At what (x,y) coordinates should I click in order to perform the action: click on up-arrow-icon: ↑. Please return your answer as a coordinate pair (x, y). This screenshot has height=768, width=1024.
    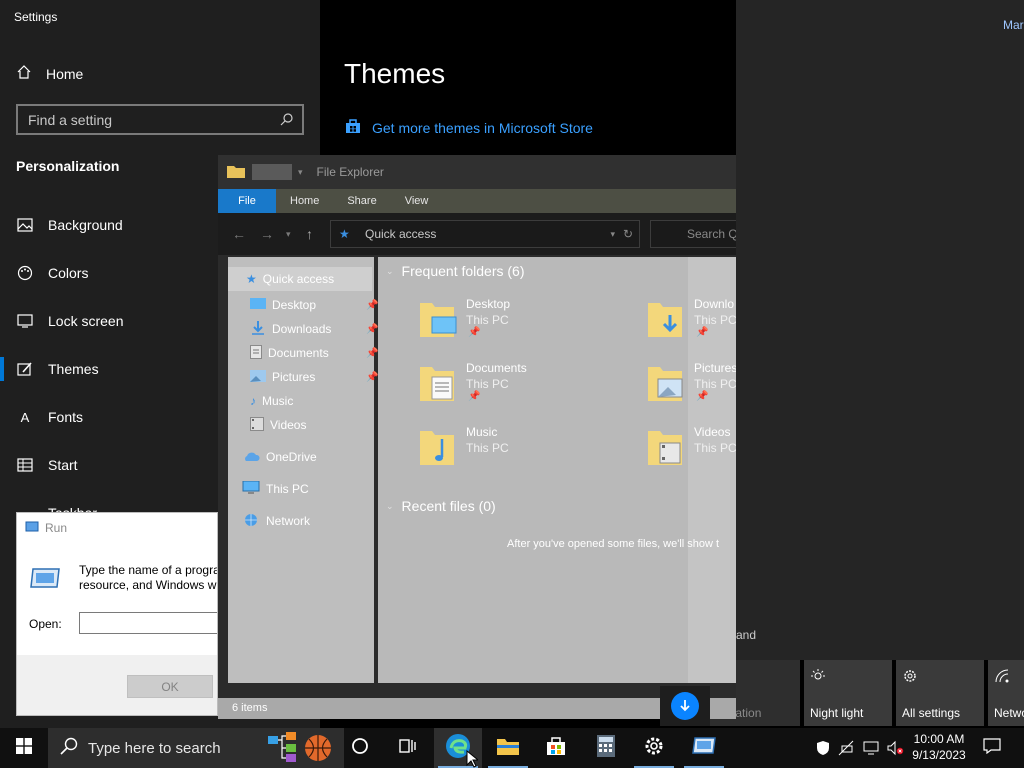
    Looking at the image, I should click on (309, 234).